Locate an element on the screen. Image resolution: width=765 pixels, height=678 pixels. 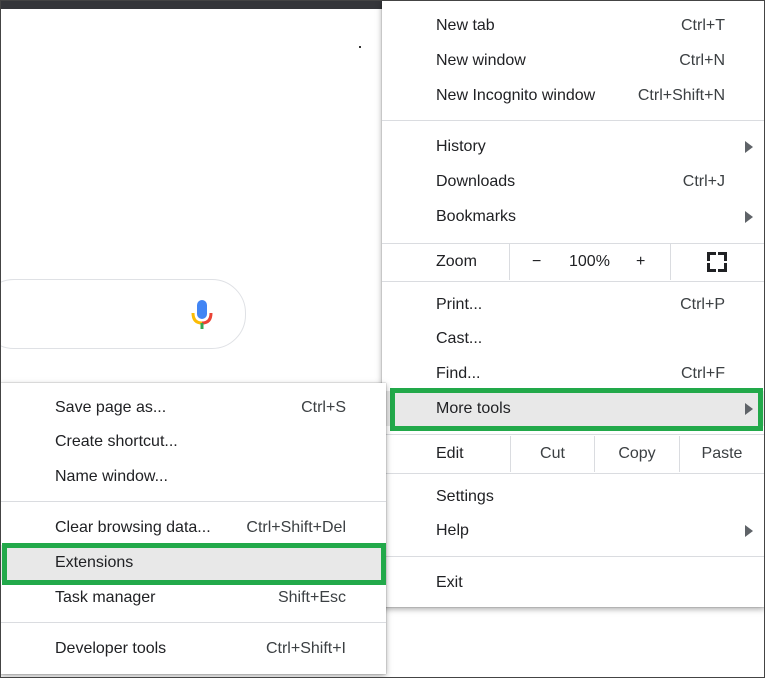
paste-button: Paste is located at coordinates (722, 454).